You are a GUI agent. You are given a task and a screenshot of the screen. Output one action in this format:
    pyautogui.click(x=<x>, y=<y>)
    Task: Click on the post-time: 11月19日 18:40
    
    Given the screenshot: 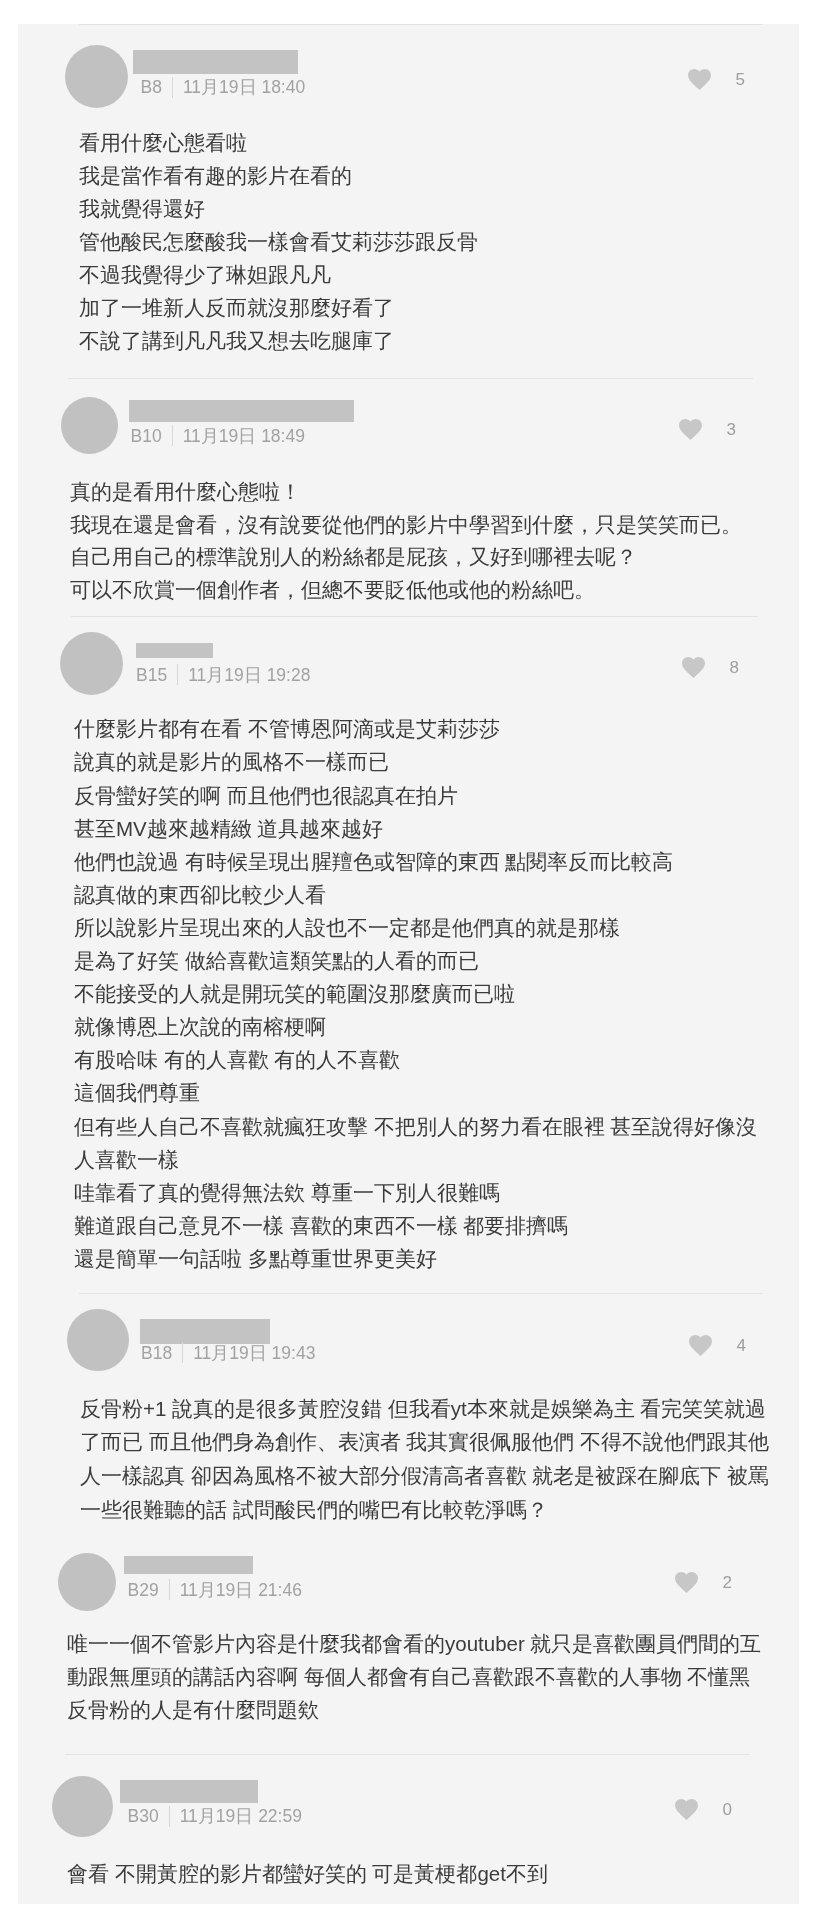 What is the action you would take?
    pyautogui.click(x=244, y=87)
    